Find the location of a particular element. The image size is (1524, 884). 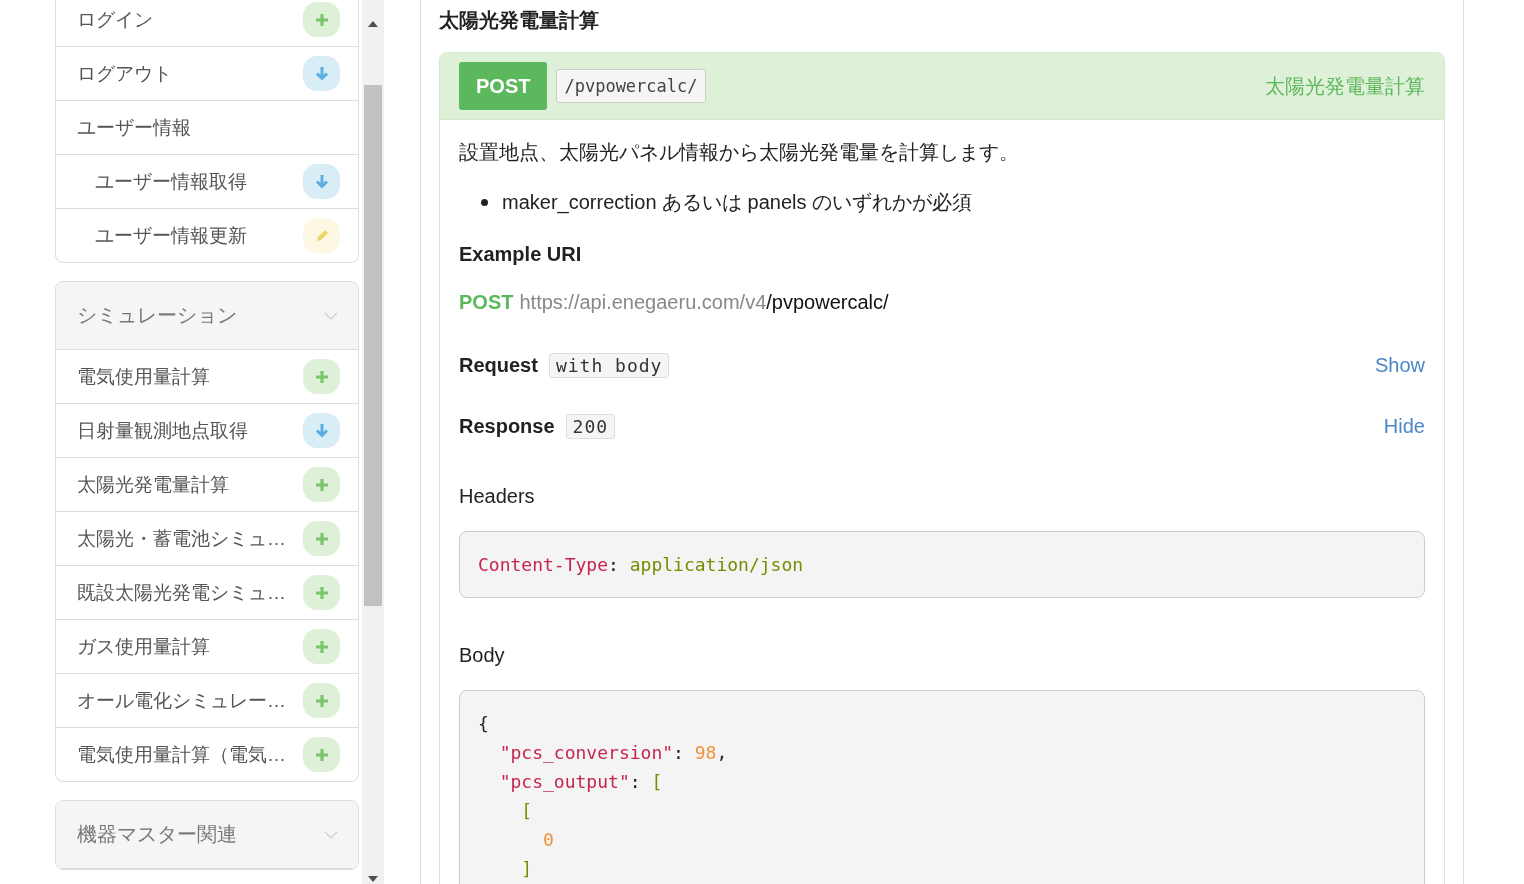

sidebar-item: 太陽光発電量計算 is located at coordinates (207, 485).